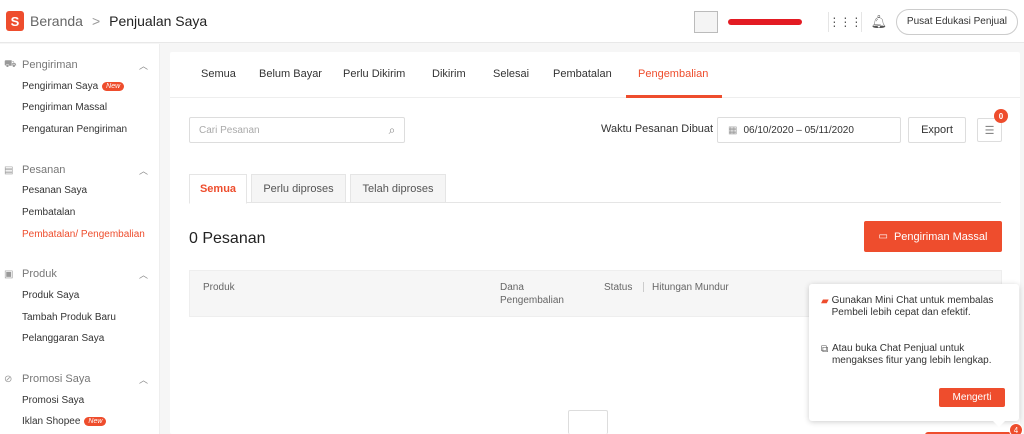  What do you see at coordinates (39, 274) in the screenshot?
I see `sidebar-group-label: Produk` at bounding box center [39, 274].